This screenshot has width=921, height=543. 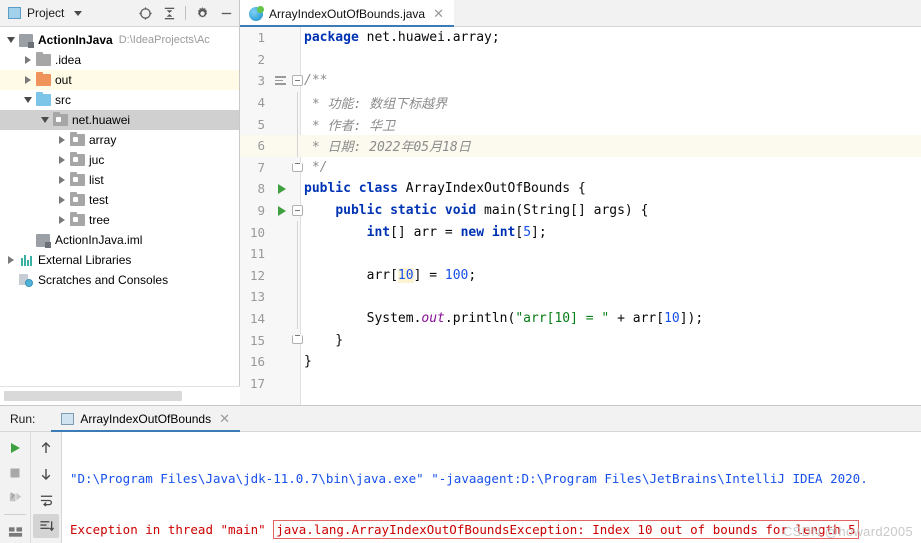 What do you see at coordinates (119, 200) in the screenshot?
I see `tree-node-test: test` at bounding box center [119, 200].